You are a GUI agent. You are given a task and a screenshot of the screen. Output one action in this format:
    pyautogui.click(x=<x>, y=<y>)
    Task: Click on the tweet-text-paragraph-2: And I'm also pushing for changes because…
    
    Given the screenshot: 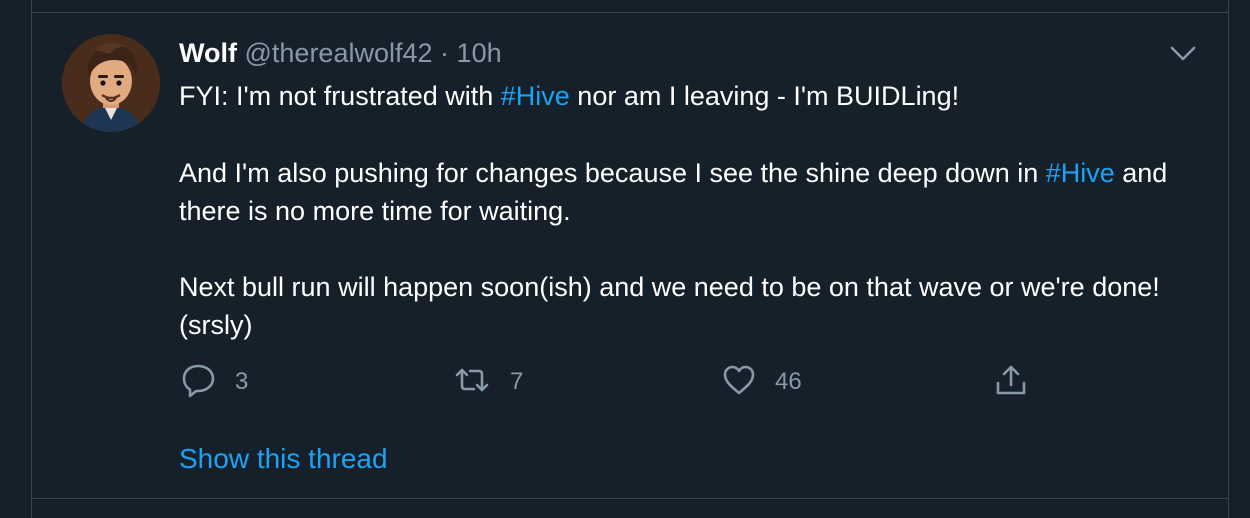 What is the action you would take?
    pyautogui.click(x=684, y=192)
    